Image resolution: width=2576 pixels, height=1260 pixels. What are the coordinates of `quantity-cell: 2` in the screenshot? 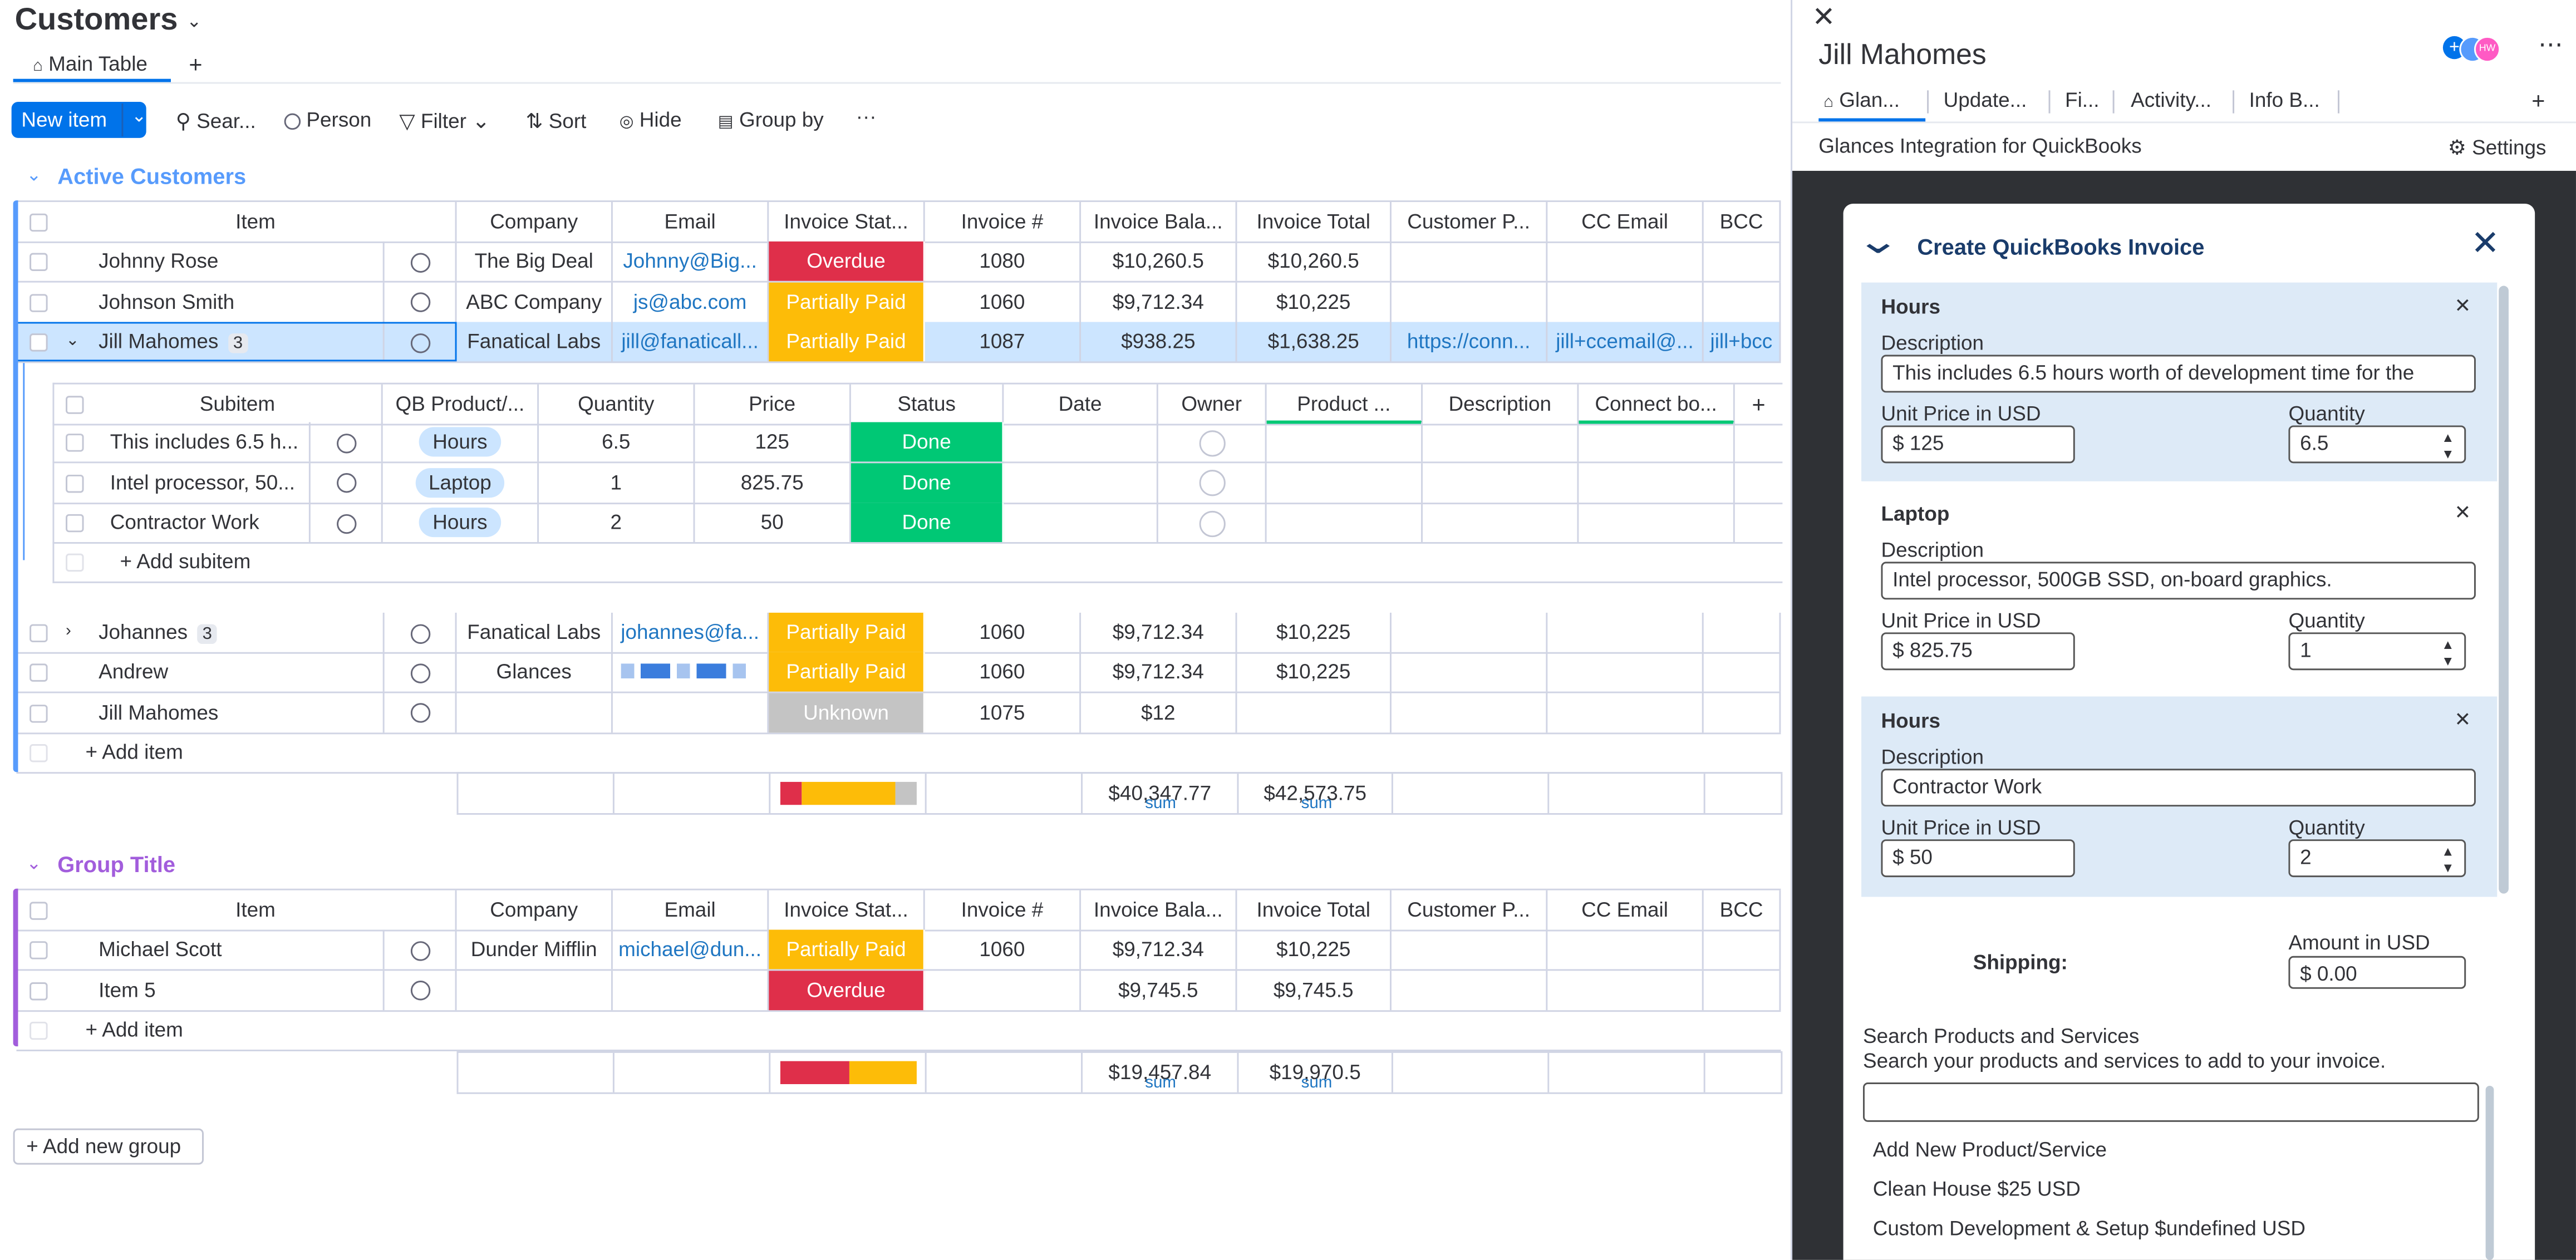 It's located at (617, 522).